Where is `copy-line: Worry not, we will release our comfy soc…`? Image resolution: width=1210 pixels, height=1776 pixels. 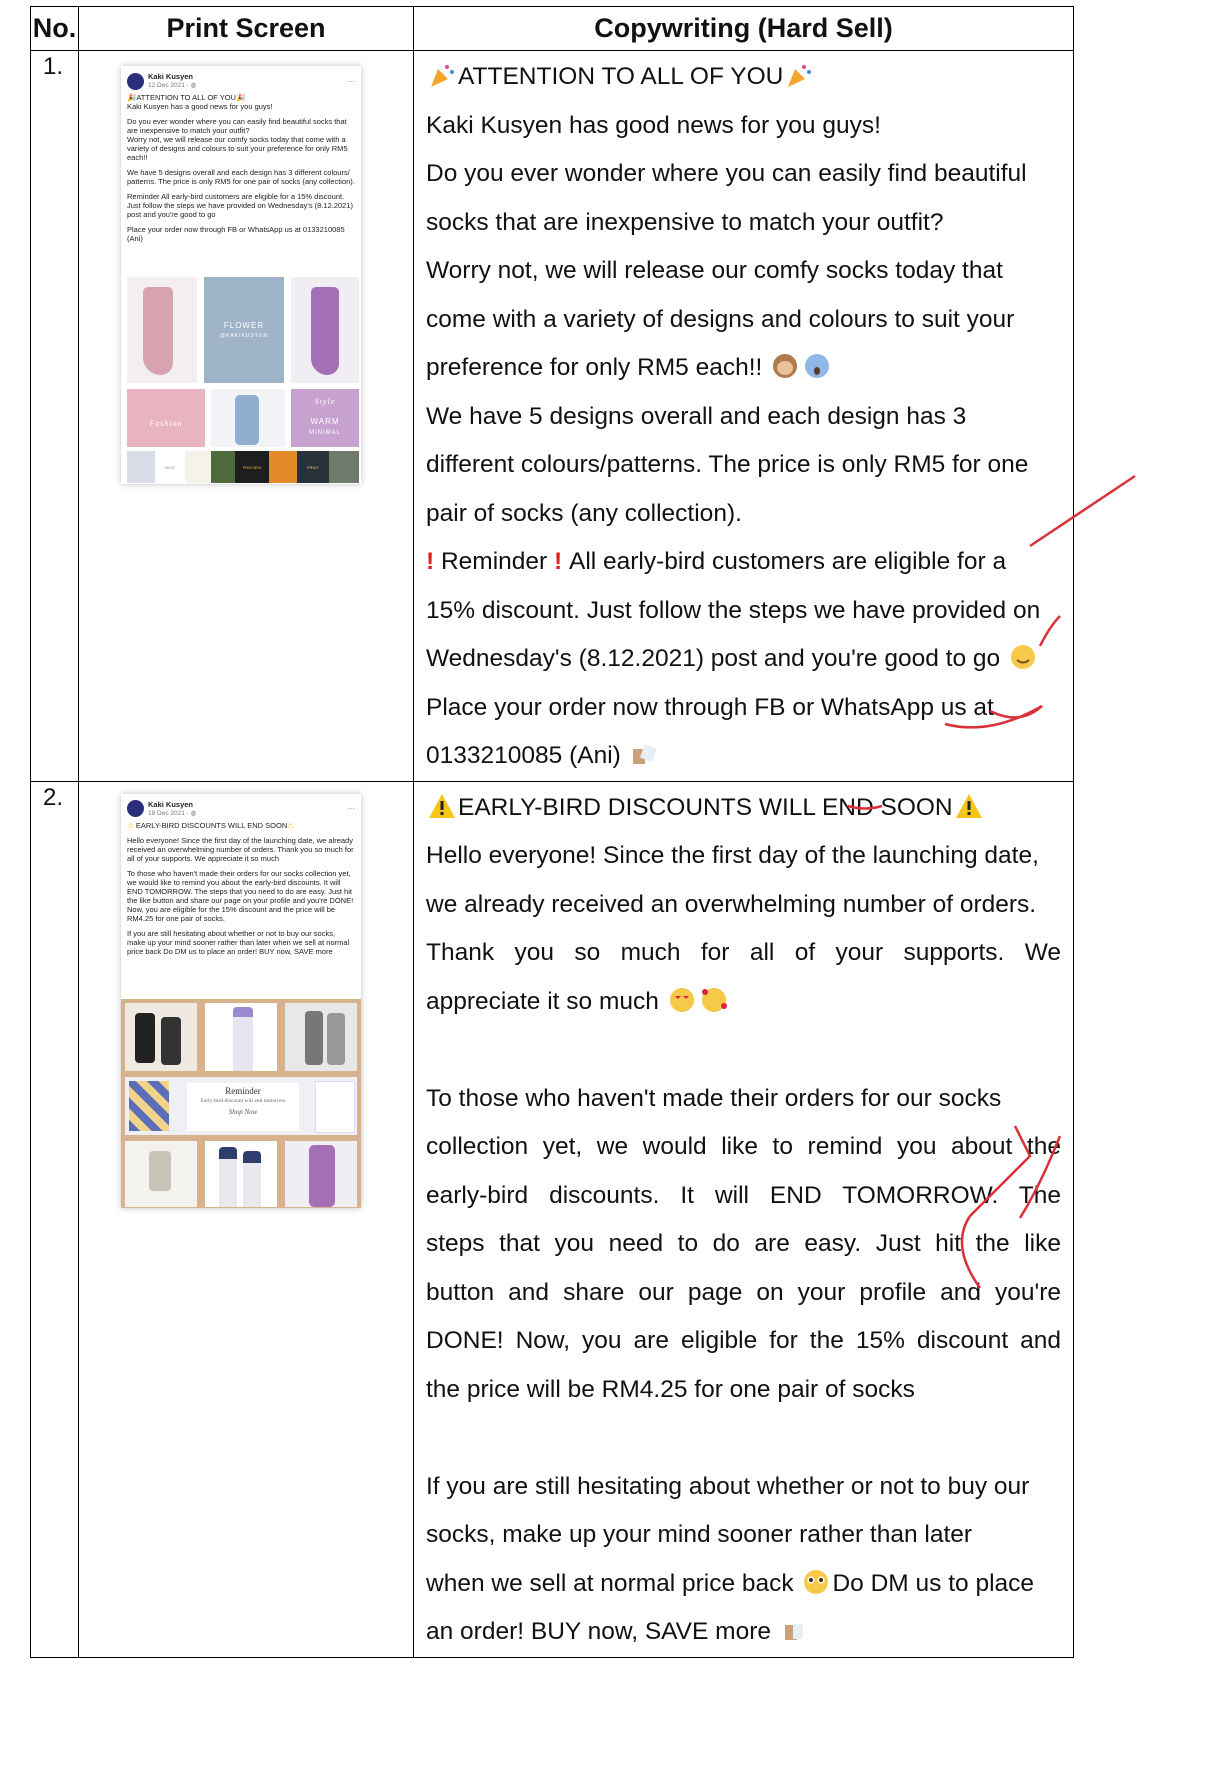
copy-line: Worry not, we will release our comfy soc… is located at coordinates (714, 270).